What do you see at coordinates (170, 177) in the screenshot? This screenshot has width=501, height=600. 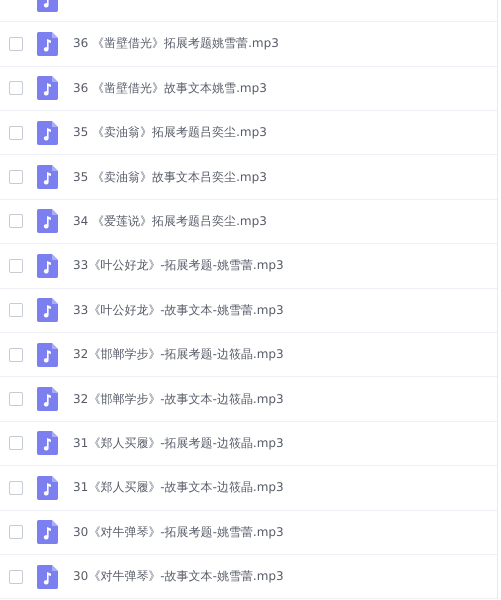 I see `file-name: 35 《卖油翁》故事文本吕奕尘.mp3` at bounding box center [170, 177].